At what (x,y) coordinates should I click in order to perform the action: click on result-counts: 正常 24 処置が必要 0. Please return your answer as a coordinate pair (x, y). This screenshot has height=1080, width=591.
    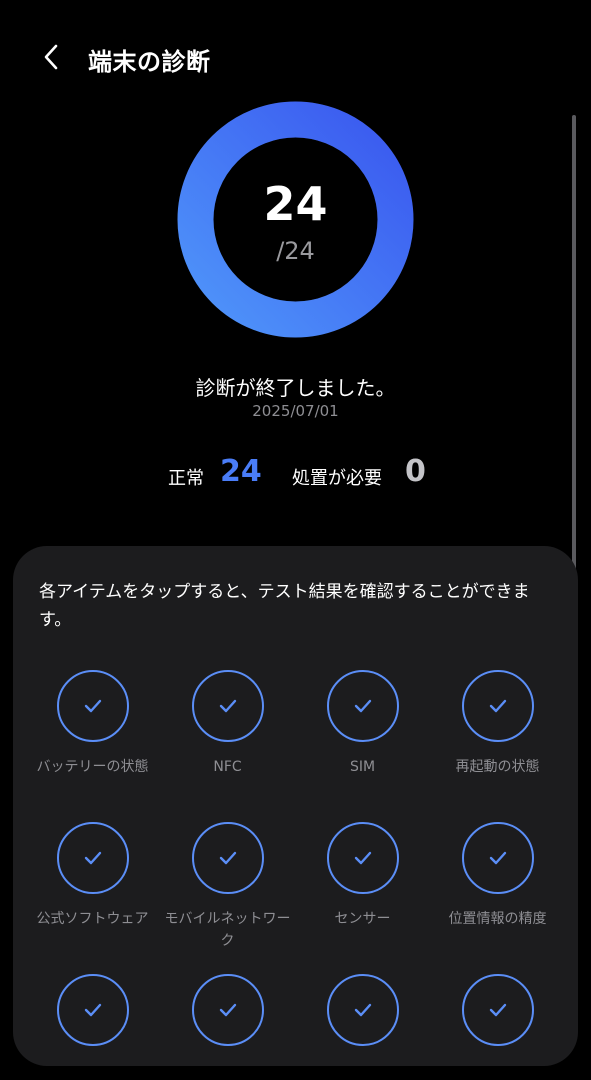
    Looking at the image, I should click on (295, 474).